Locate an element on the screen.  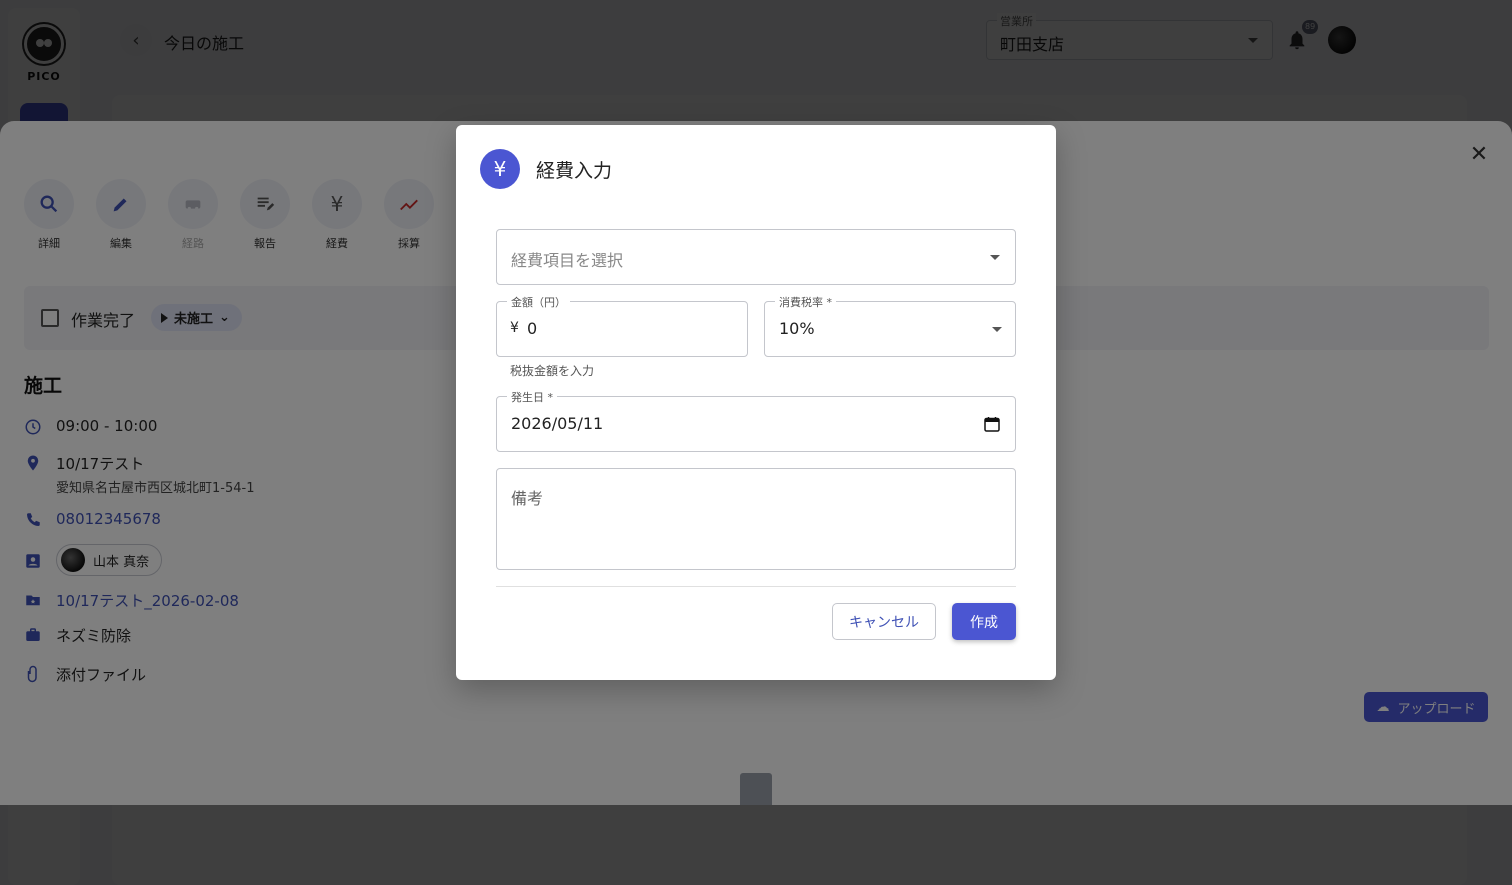
amount-value: 0 is located at coordinates (532, 328).